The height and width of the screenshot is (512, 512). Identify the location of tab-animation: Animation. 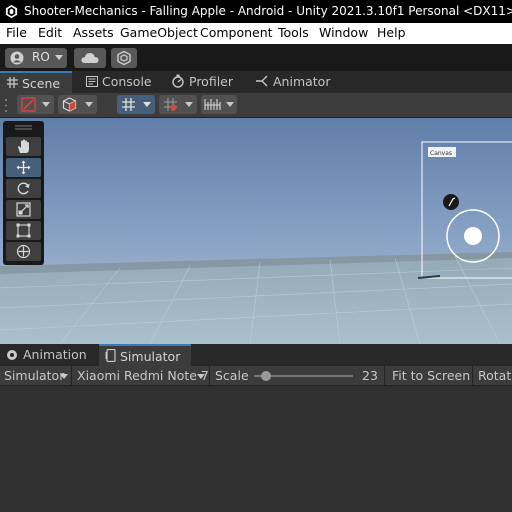
(48, 355).